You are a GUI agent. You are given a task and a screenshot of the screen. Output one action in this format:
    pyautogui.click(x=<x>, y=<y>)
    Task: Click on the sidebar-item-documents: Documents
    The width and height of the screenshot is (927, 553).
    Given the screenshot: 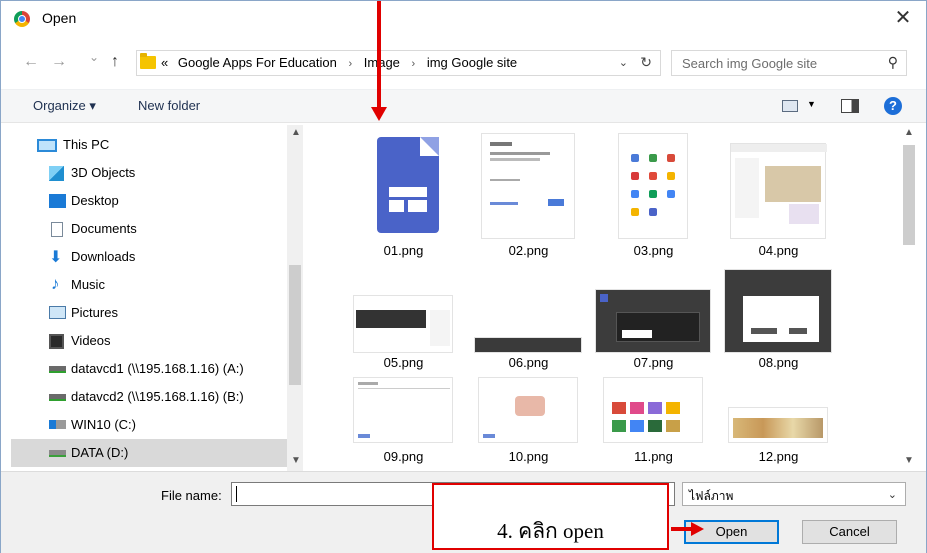 What is the action you would take?
    pyautogui.click(x=144, y=229)
    